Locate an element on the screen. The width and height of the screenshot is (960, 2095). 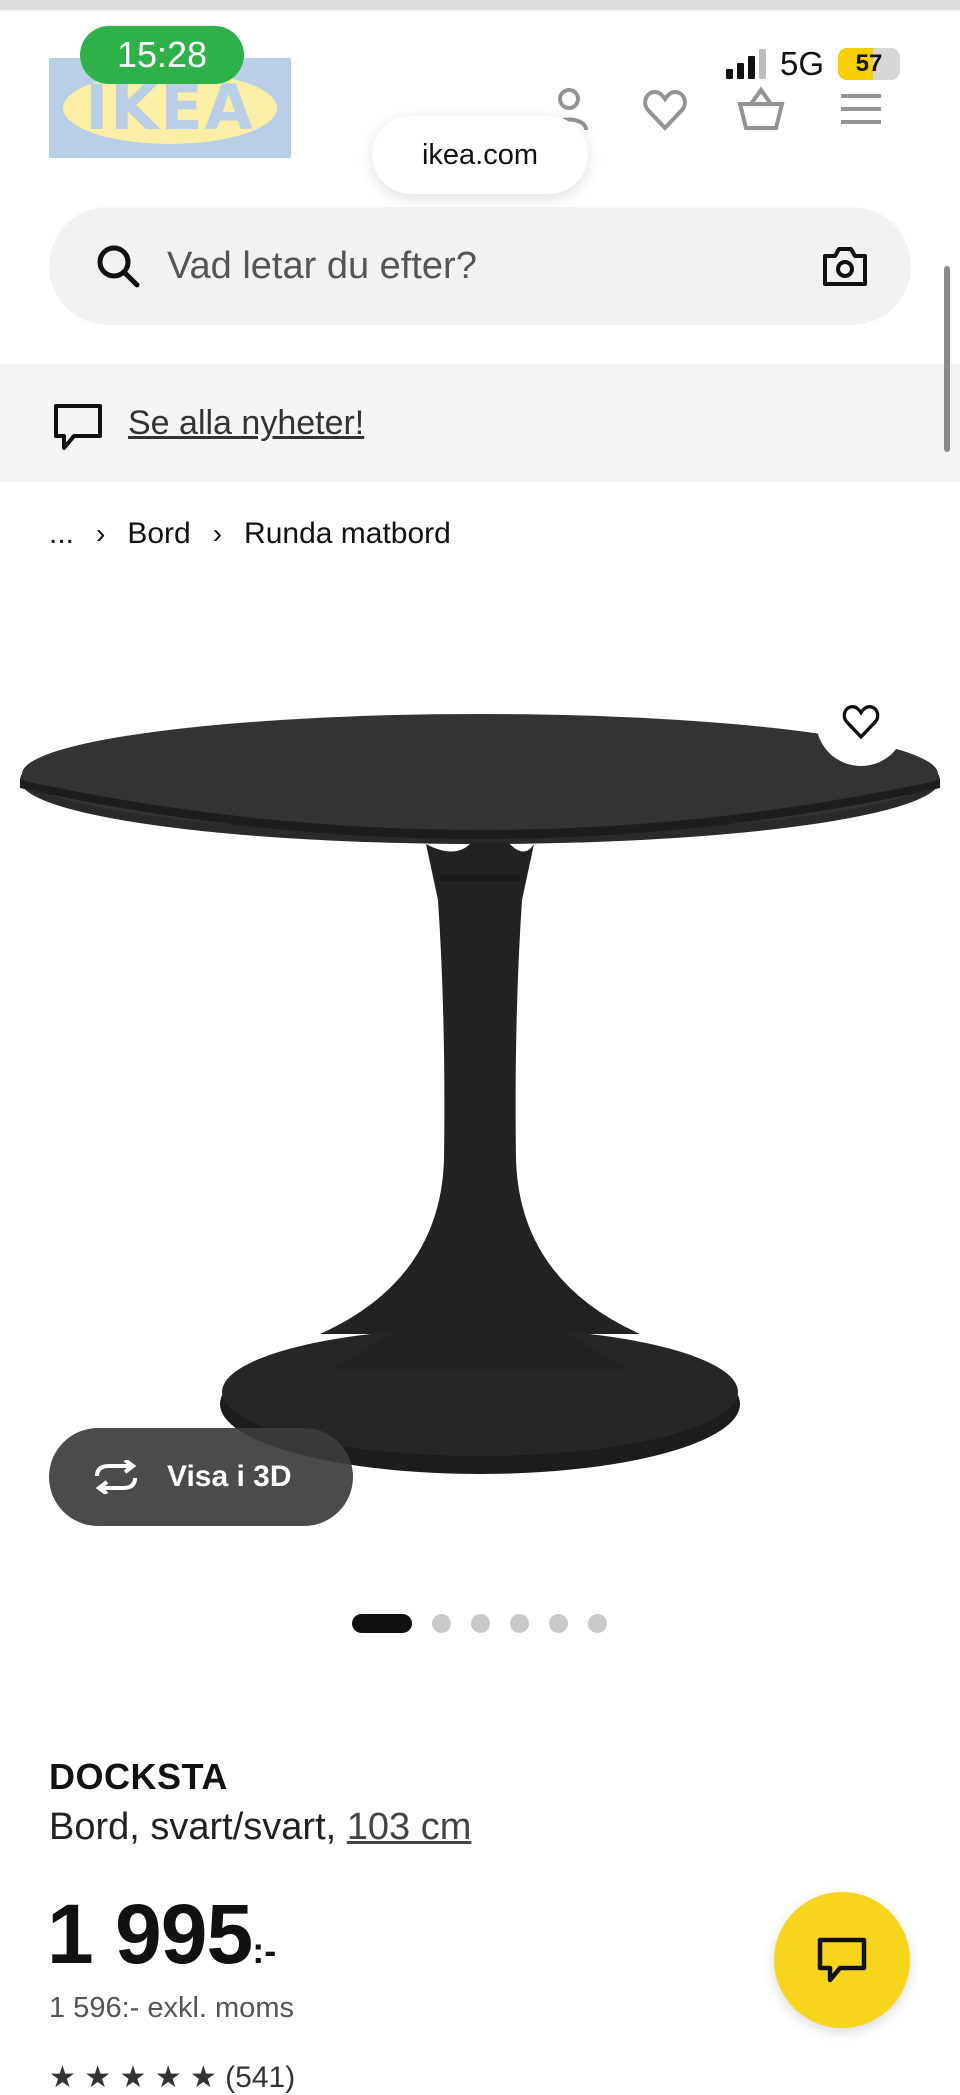
breadcrumb-runda-matbord: Runda matbord is located at coordinates (347, 534).